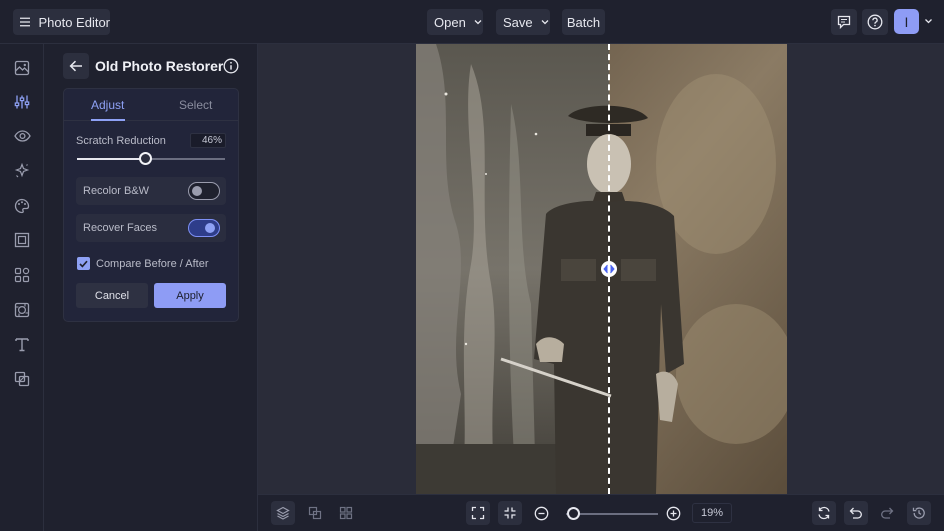 The width and height of the screenshot is (944, 531). I want to click on grid-button, so click(346, 513).